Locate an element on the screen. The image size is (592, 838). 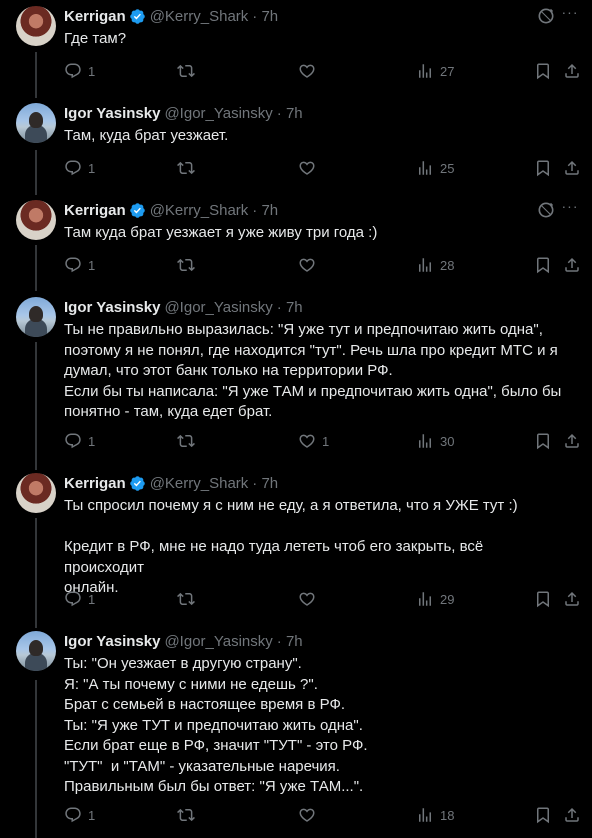
tweet-actions: 1 18 is located at coordinates (322, 815).